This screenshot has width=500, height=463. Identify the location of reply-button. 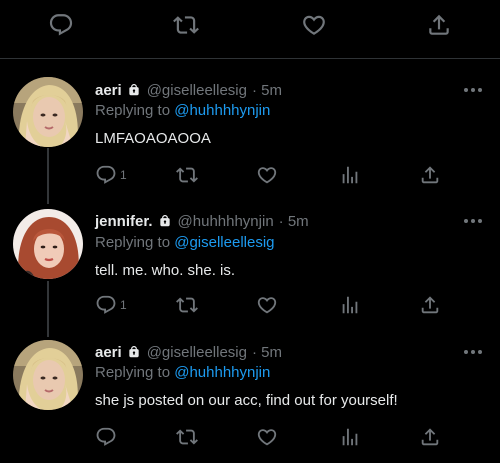
(107, 437).